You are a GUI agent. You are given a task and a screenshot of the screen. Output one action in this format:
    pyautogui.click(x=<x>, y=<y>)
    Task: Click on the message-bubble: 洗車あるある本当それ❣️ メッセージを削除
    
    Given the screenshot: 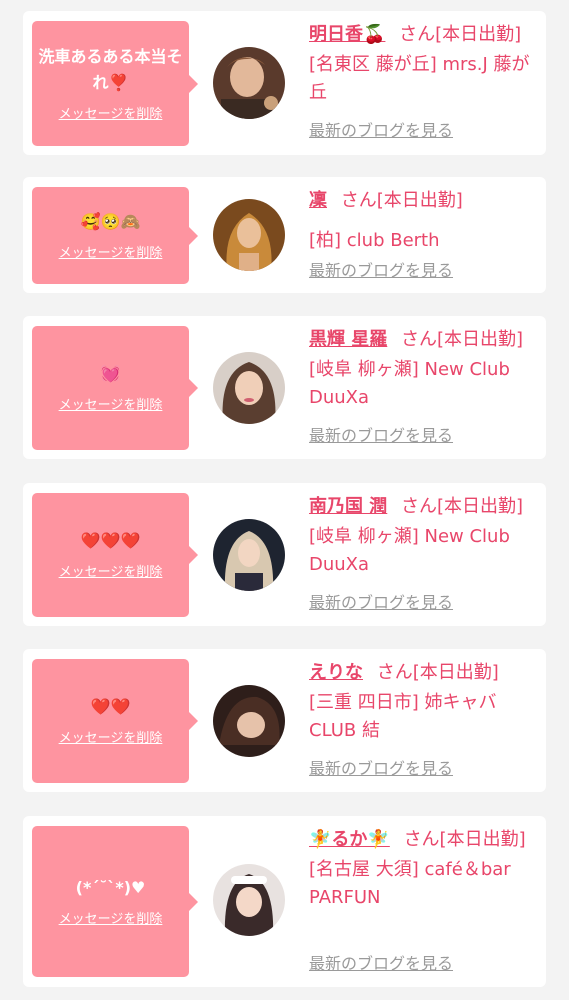 What is the action you would take?
    pyautogui.click(x=115, y=83)
    